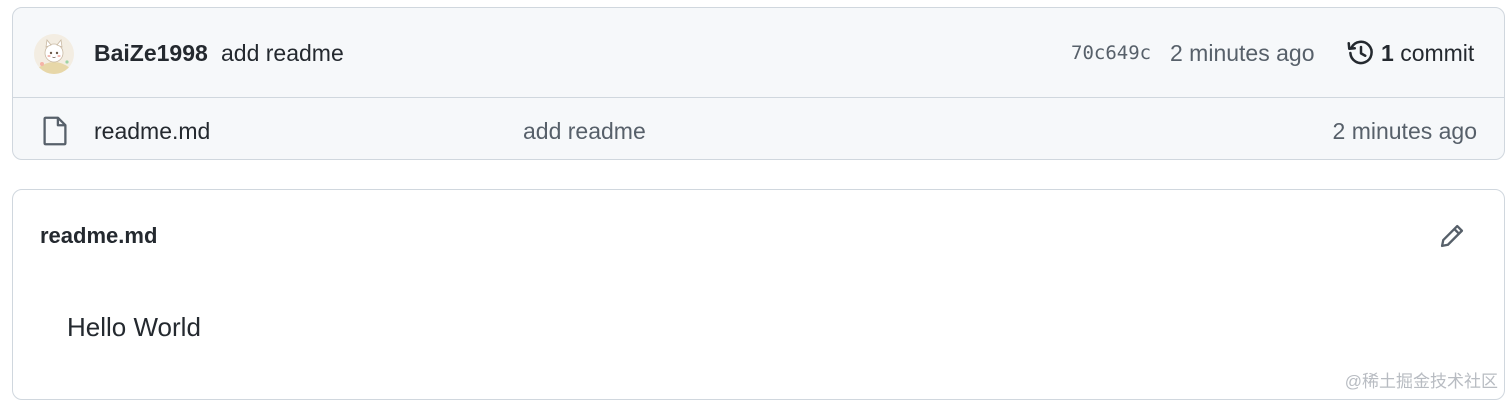 Image resolution: width=1512 pixels, height=406 pixels. I want to click on commit-sha-link: 70c649c, so click(1111, 53).